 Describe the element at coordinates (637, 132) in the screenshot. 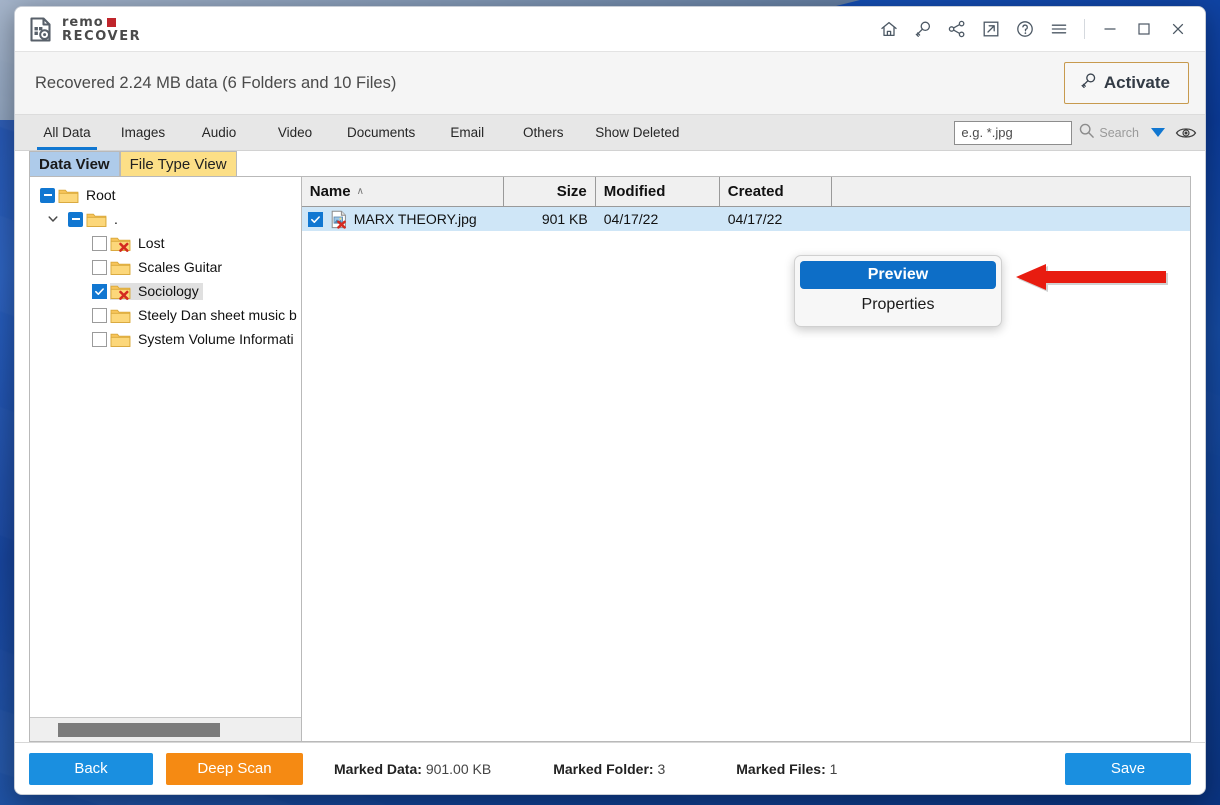

I see `tab-show-deleted: Show Deleted` at that location.